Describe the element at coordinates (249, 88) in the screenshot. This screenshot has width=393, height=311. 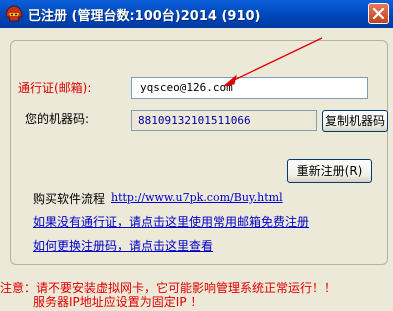
I see `email-field: yqsceo@126.com` at that location.